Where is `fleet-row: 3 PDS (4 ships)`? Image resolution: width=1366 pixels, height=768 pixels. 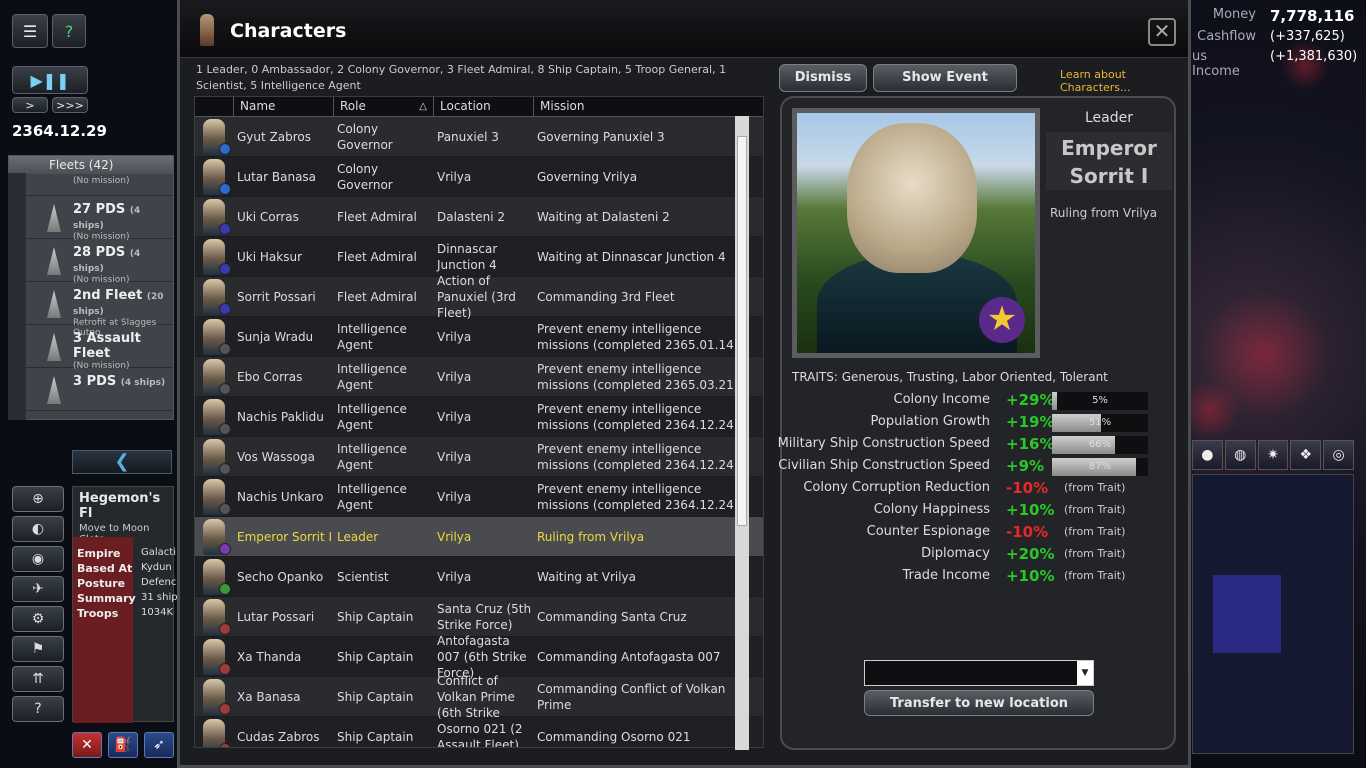 fleet-row: 3 PDS (4 ships) is located at coordinates (91, 389).